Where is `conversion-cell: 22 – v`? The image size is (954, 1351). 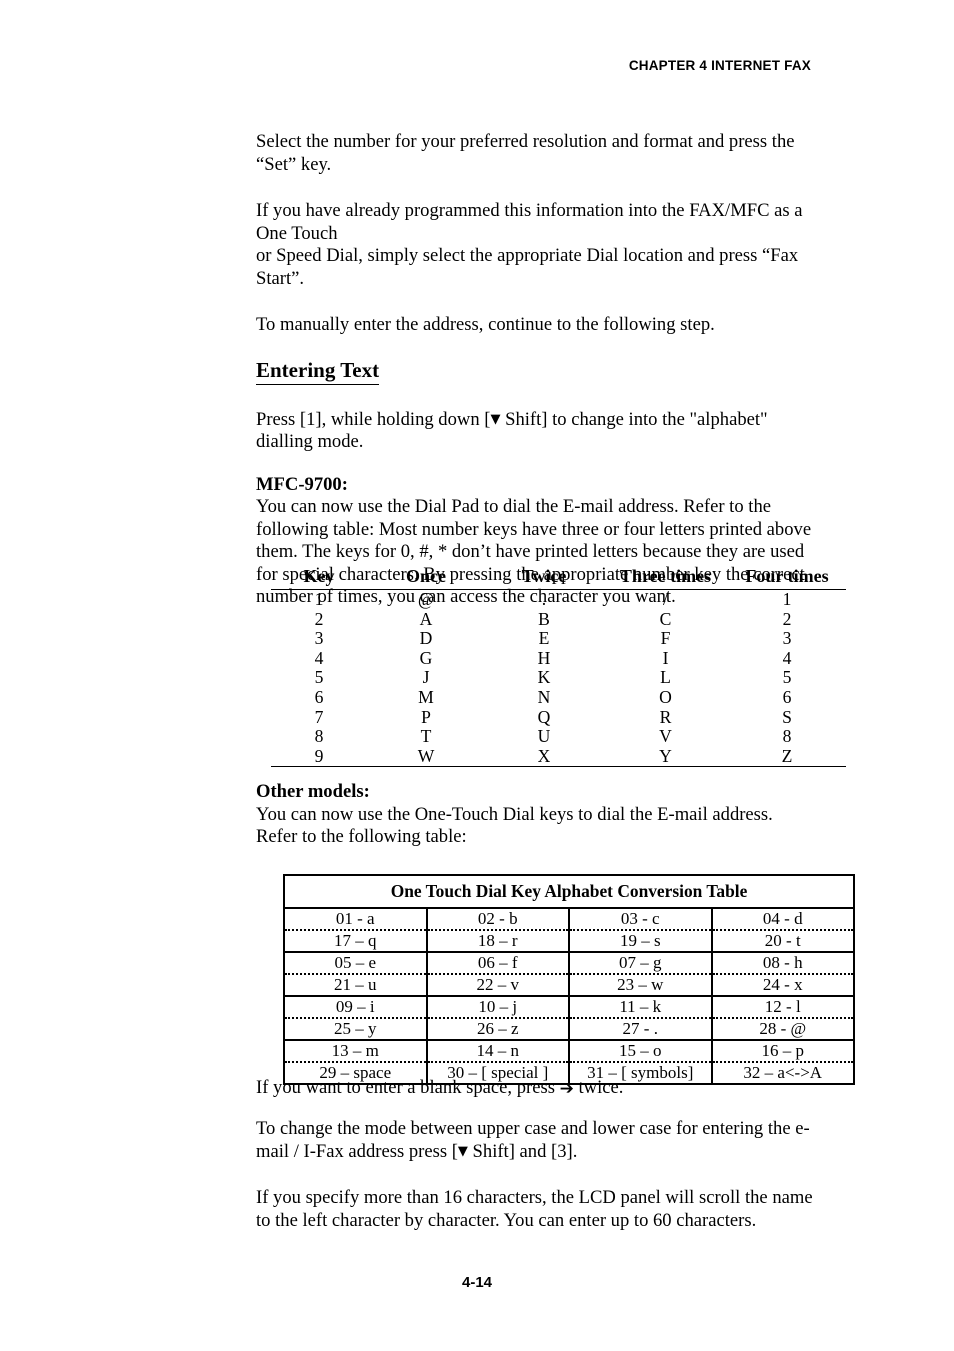 conversion-cell: 22 – v is located at coordinates (497, 984).